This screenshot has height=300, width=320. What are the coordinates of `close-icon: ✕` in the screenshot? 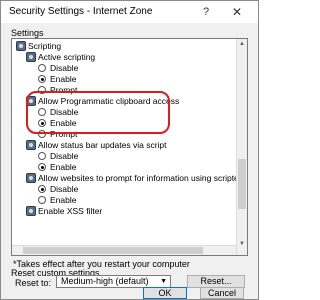 It's located at (237, 12).